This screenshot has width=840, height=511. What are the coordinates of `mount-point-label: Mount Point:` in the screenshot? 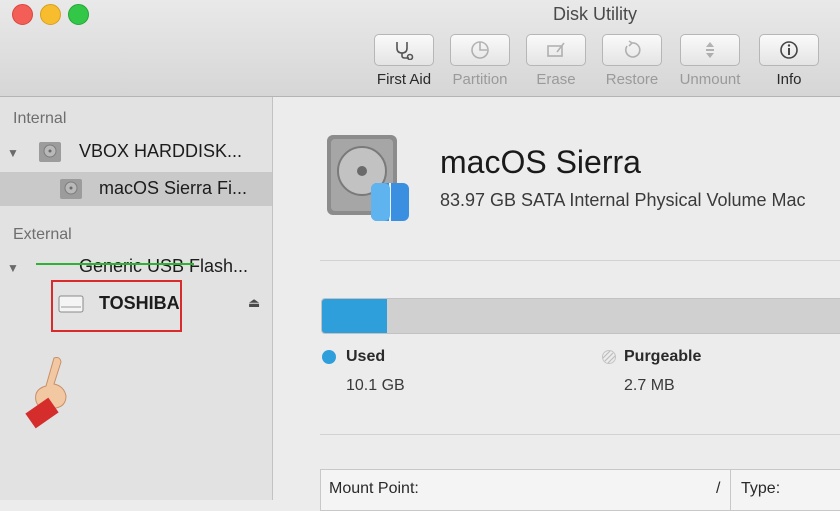 It's located at (374, 488).